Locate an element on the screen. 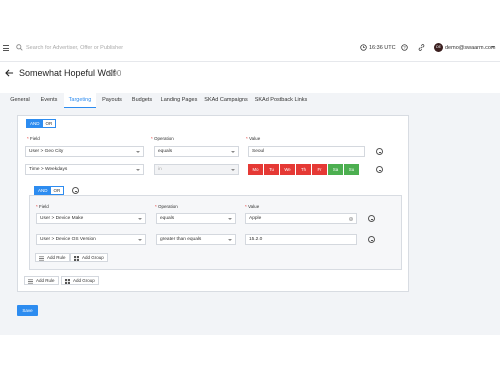 This screenshot has width=500, height=375. day-sa: Sa is located at coordinates (335, 169).